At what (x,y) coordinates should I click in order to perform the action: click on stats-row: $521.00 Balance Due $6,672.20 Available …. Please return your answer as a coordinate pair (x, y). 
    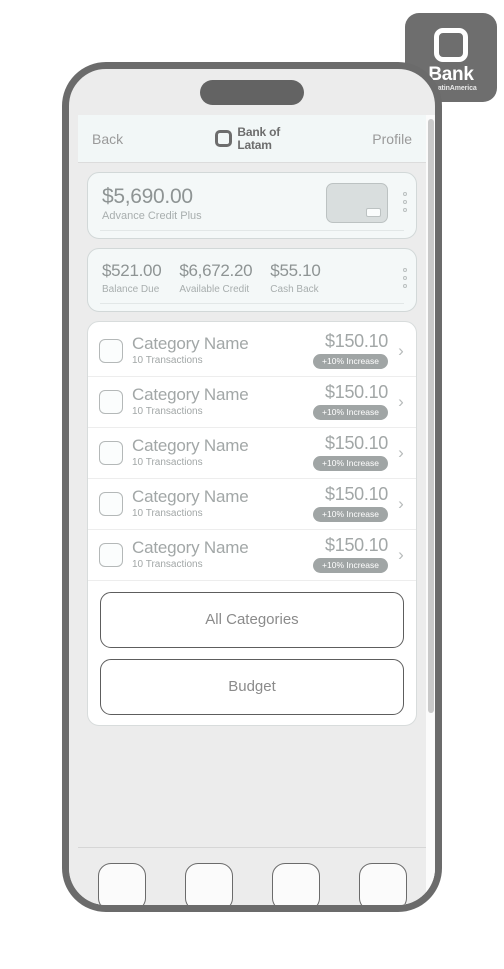
    Looking at the image, I should click on (252, 278).